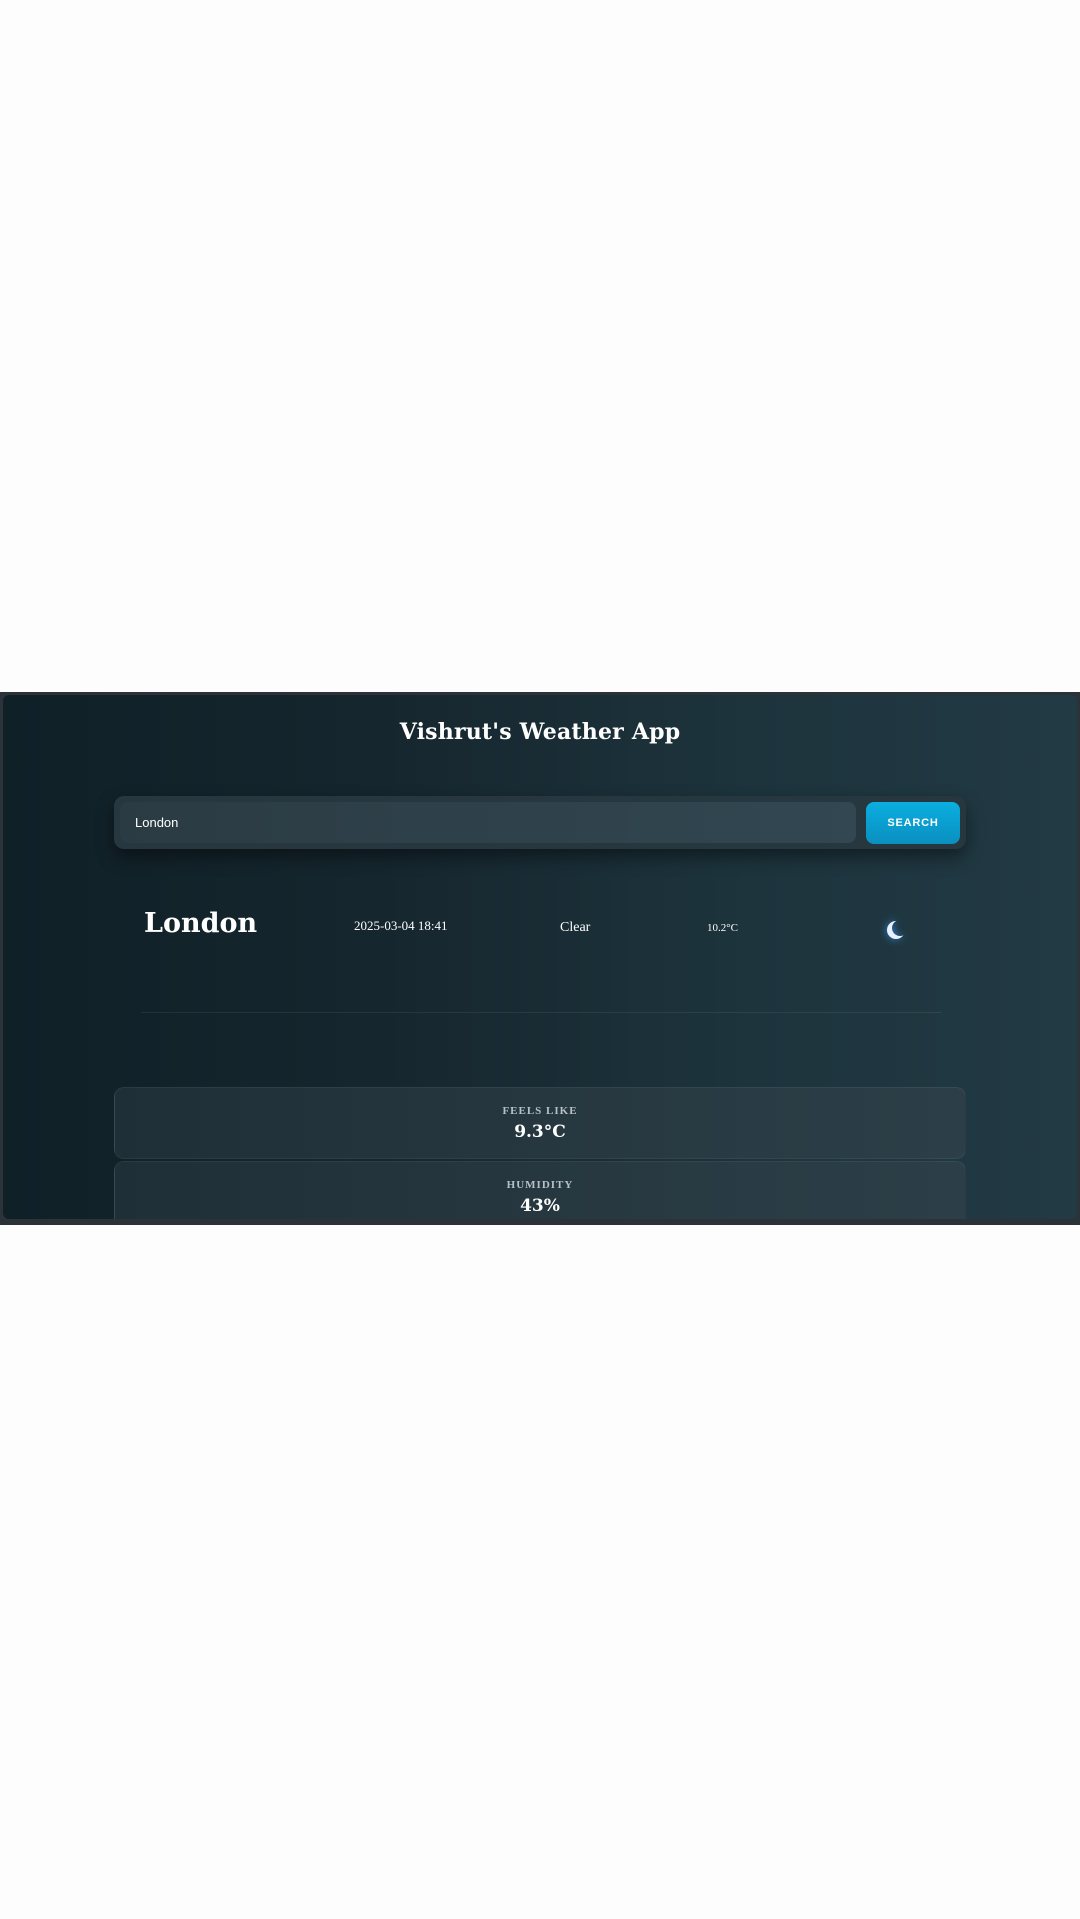 This screenshot has width=1080, height=1919. Describe the element at coordinates (541, 1012) in the screenshot. I see `section-divider` at that location.